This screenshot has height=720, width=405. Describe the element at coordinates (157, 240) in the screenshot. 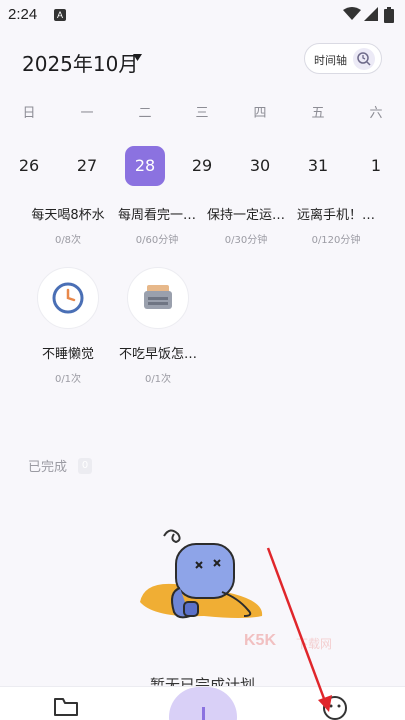

I see `habit-progress: 0/60分钟` at that location.